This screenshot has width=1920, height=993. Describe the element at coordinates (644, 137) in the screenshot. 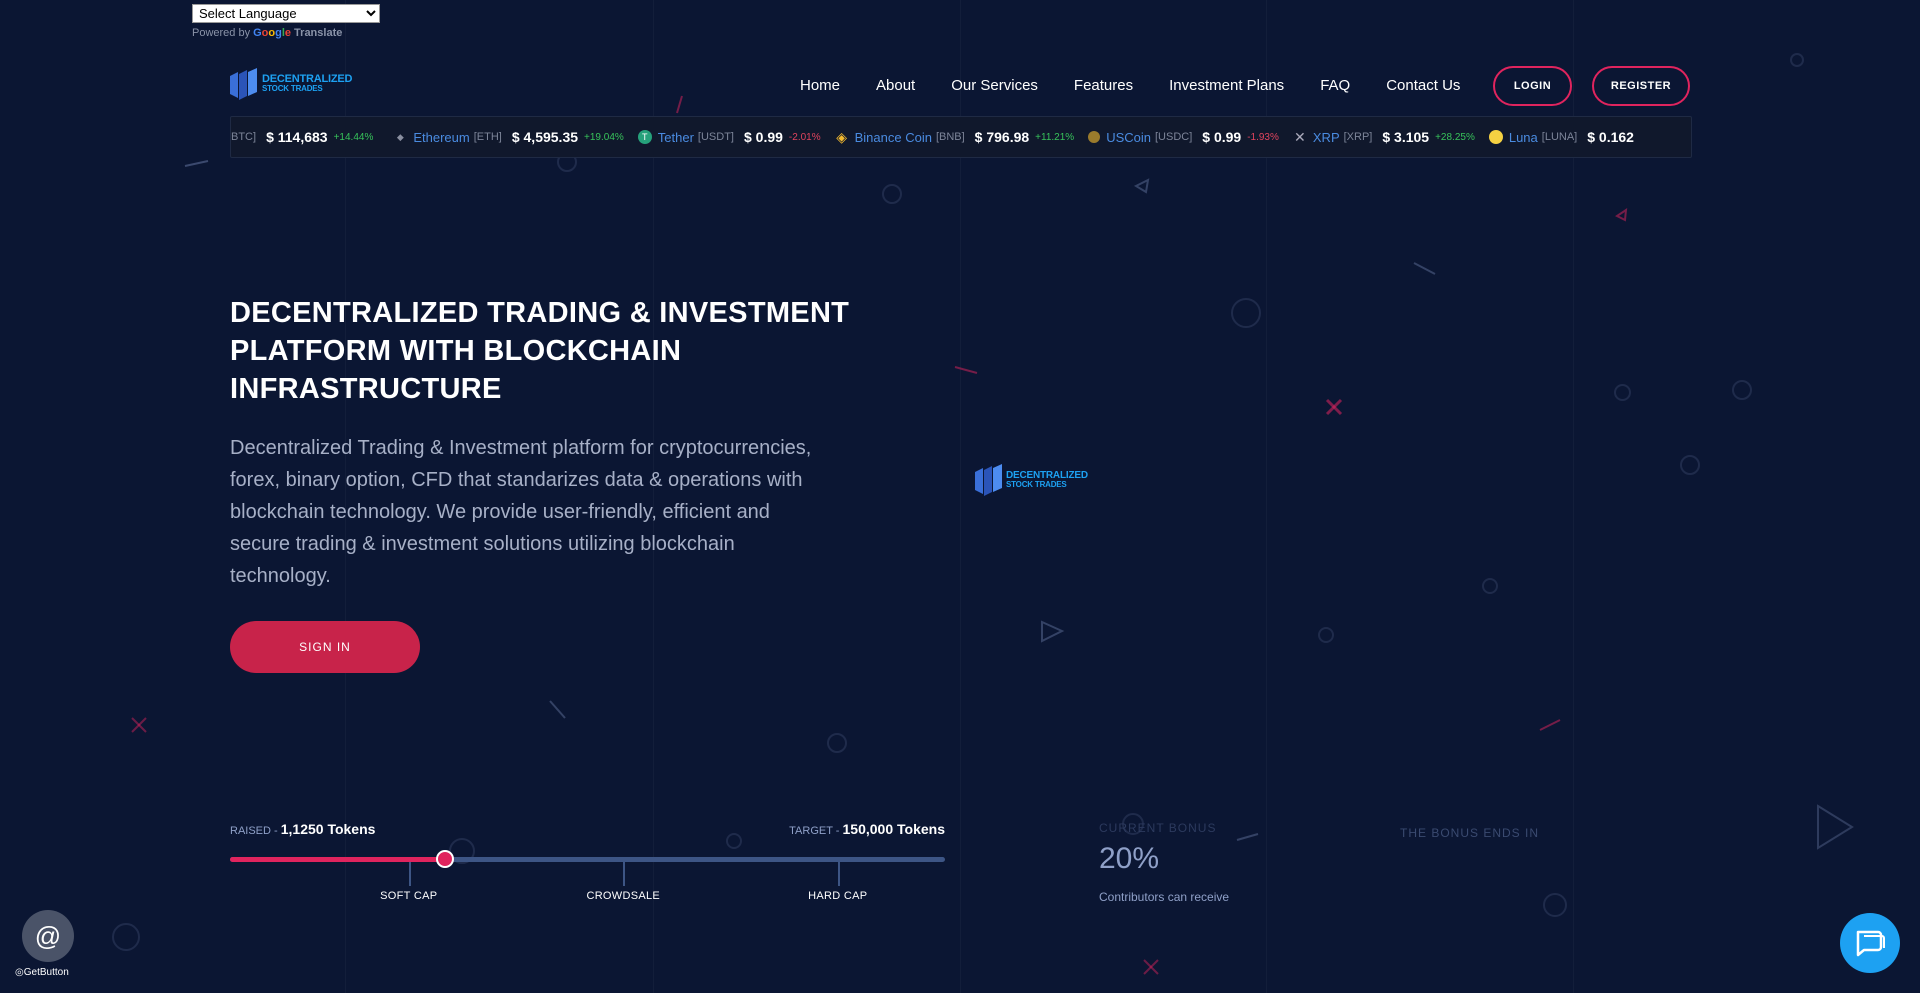

I see `tether-icon: T` at that location.